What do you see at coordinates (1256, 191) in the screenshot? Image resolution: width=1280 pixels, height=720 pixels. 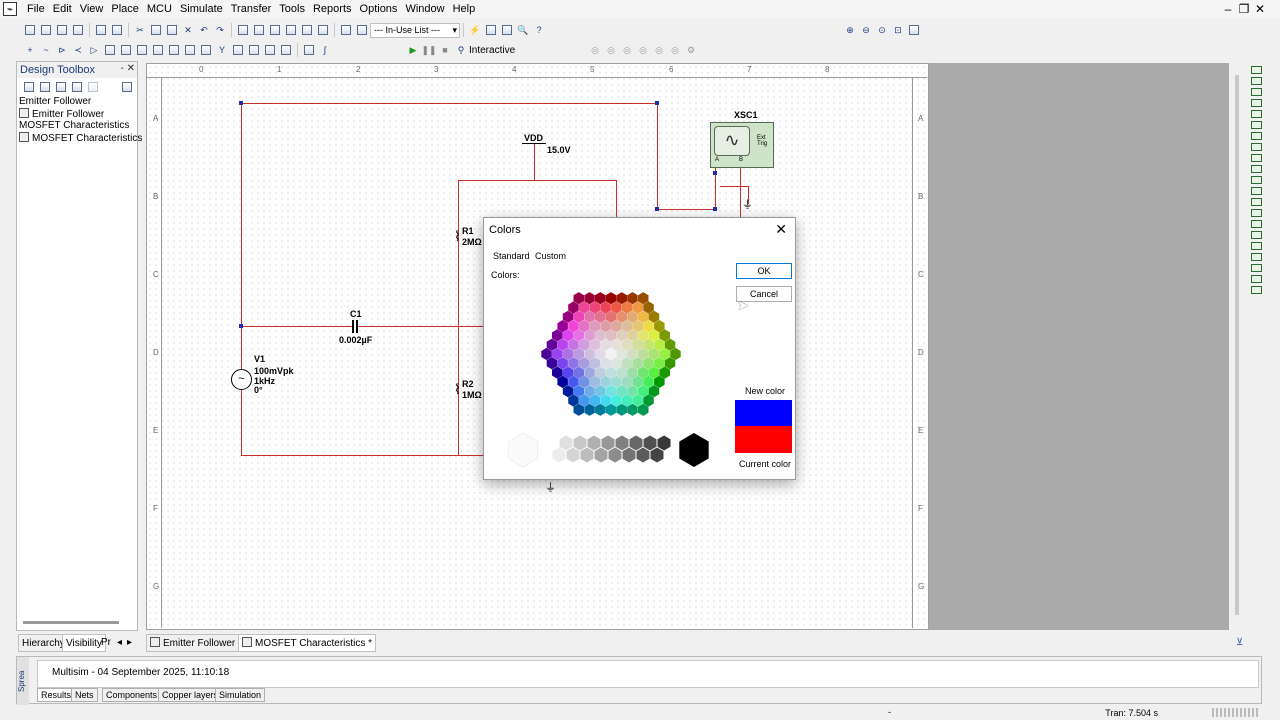 I see `distortion-analyzer-icon` at bounding box center [1256, 191].